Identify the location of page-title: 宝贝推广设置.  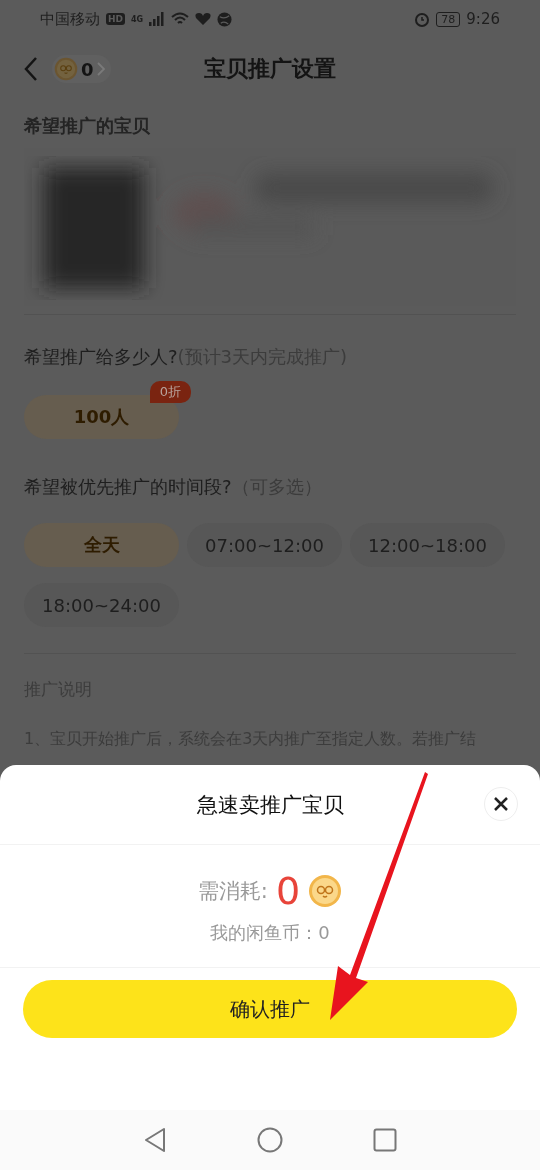
(270, 69).